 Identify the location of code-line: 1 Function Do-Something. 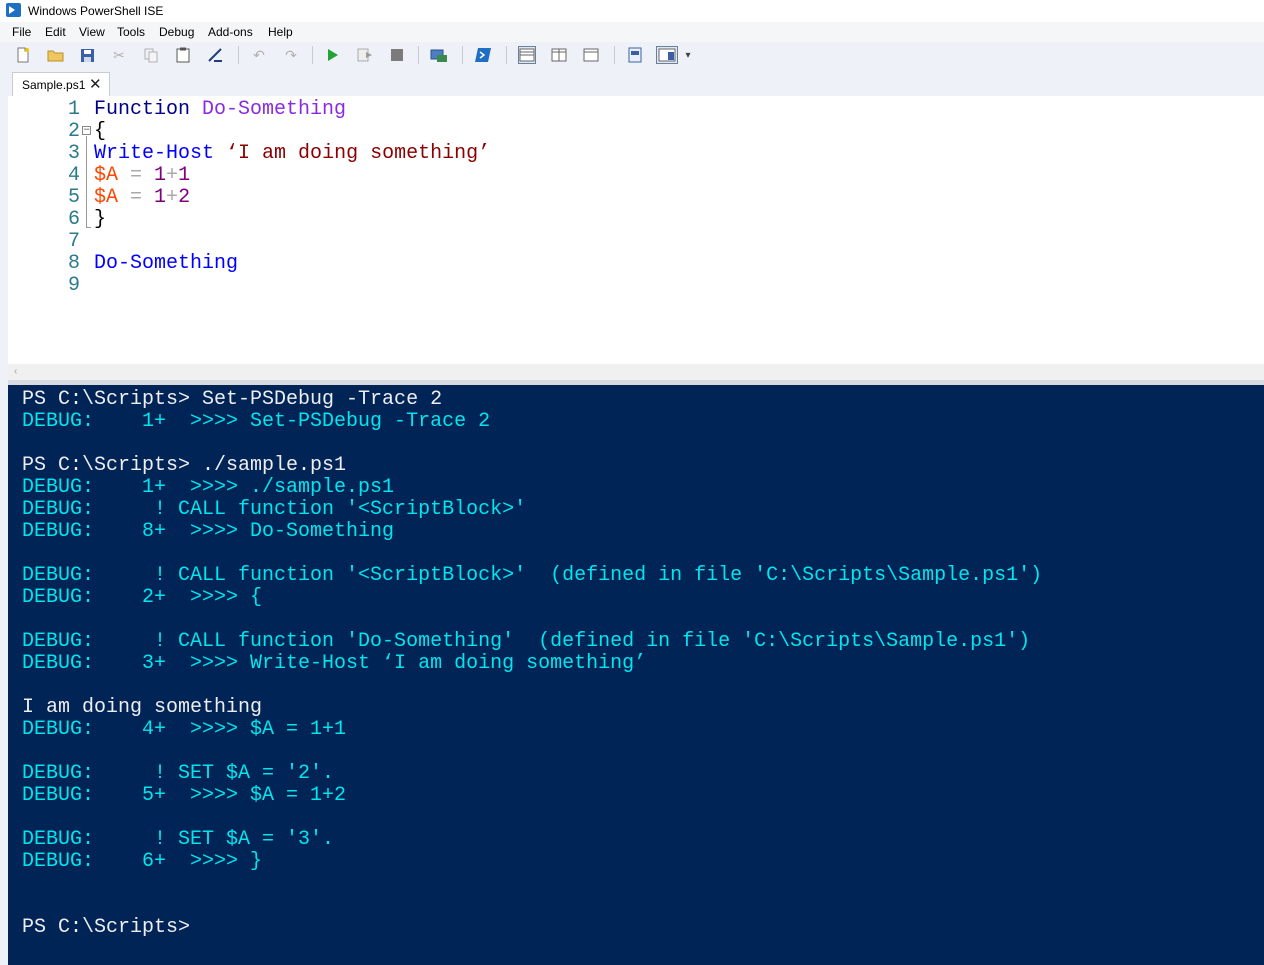
(636, 109).